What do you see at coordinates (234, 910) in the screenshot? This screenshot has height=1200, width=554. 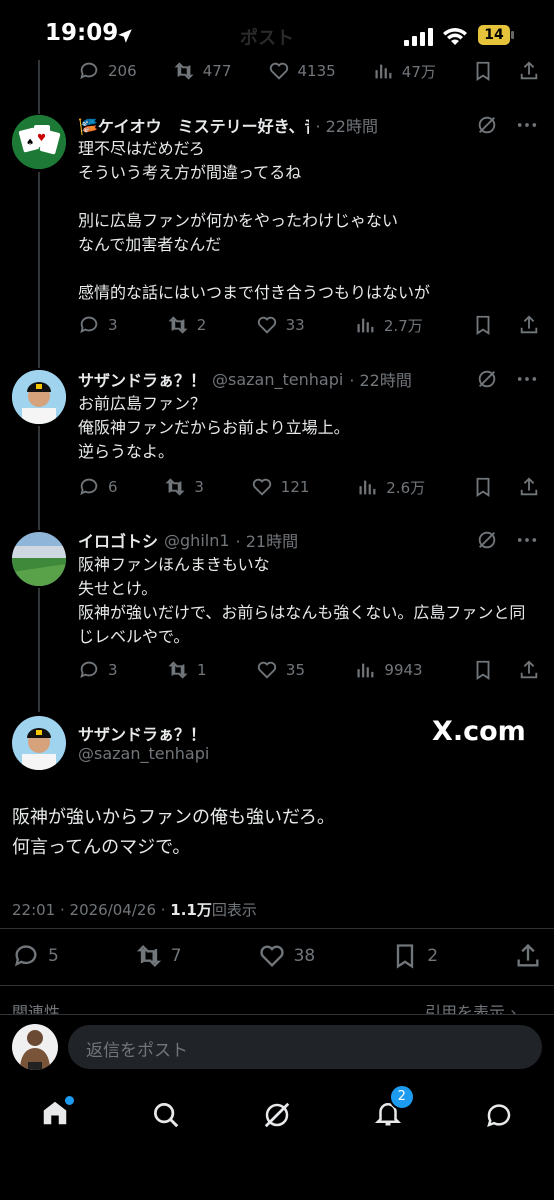 I see `view-label: 回表示` at bounding box center [234, 910].